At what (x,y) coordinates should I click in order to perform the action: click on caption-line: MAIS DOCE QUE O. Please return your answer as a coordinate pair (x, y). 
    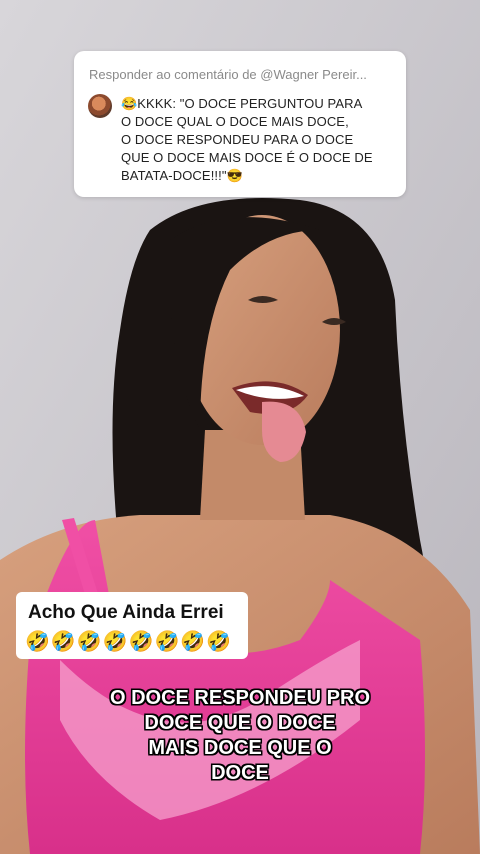
    Looking at the image, I should click on (240, 748).